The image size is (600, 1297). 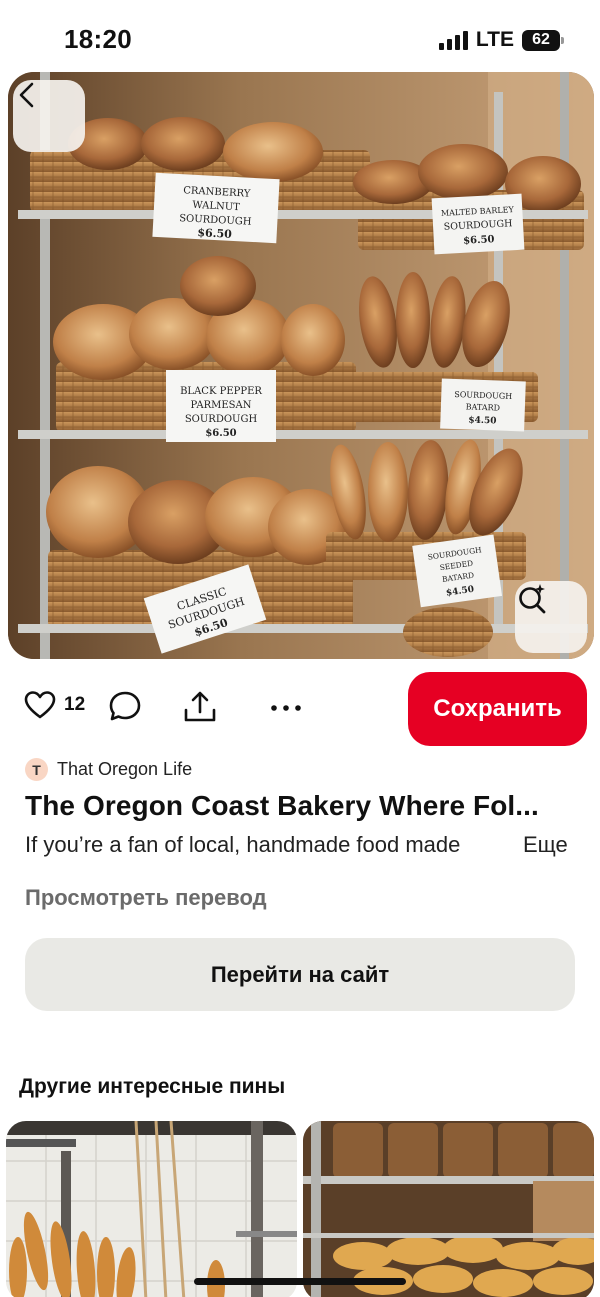 I want to click on chevron-left-icon, so click(x=26, y=95).